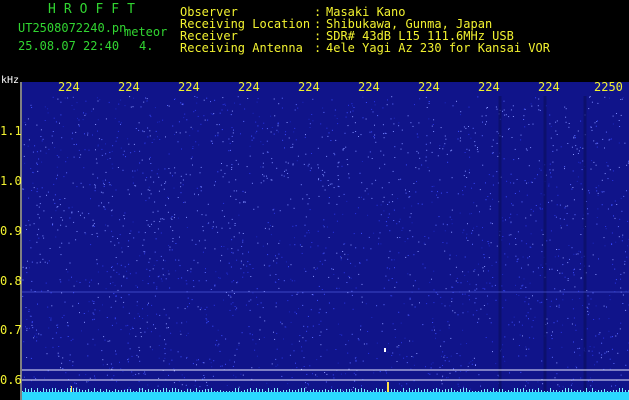 Image resolution: width=629 pixels, height=400 pixels. I want to click on signal-strip, so click(325, 396).